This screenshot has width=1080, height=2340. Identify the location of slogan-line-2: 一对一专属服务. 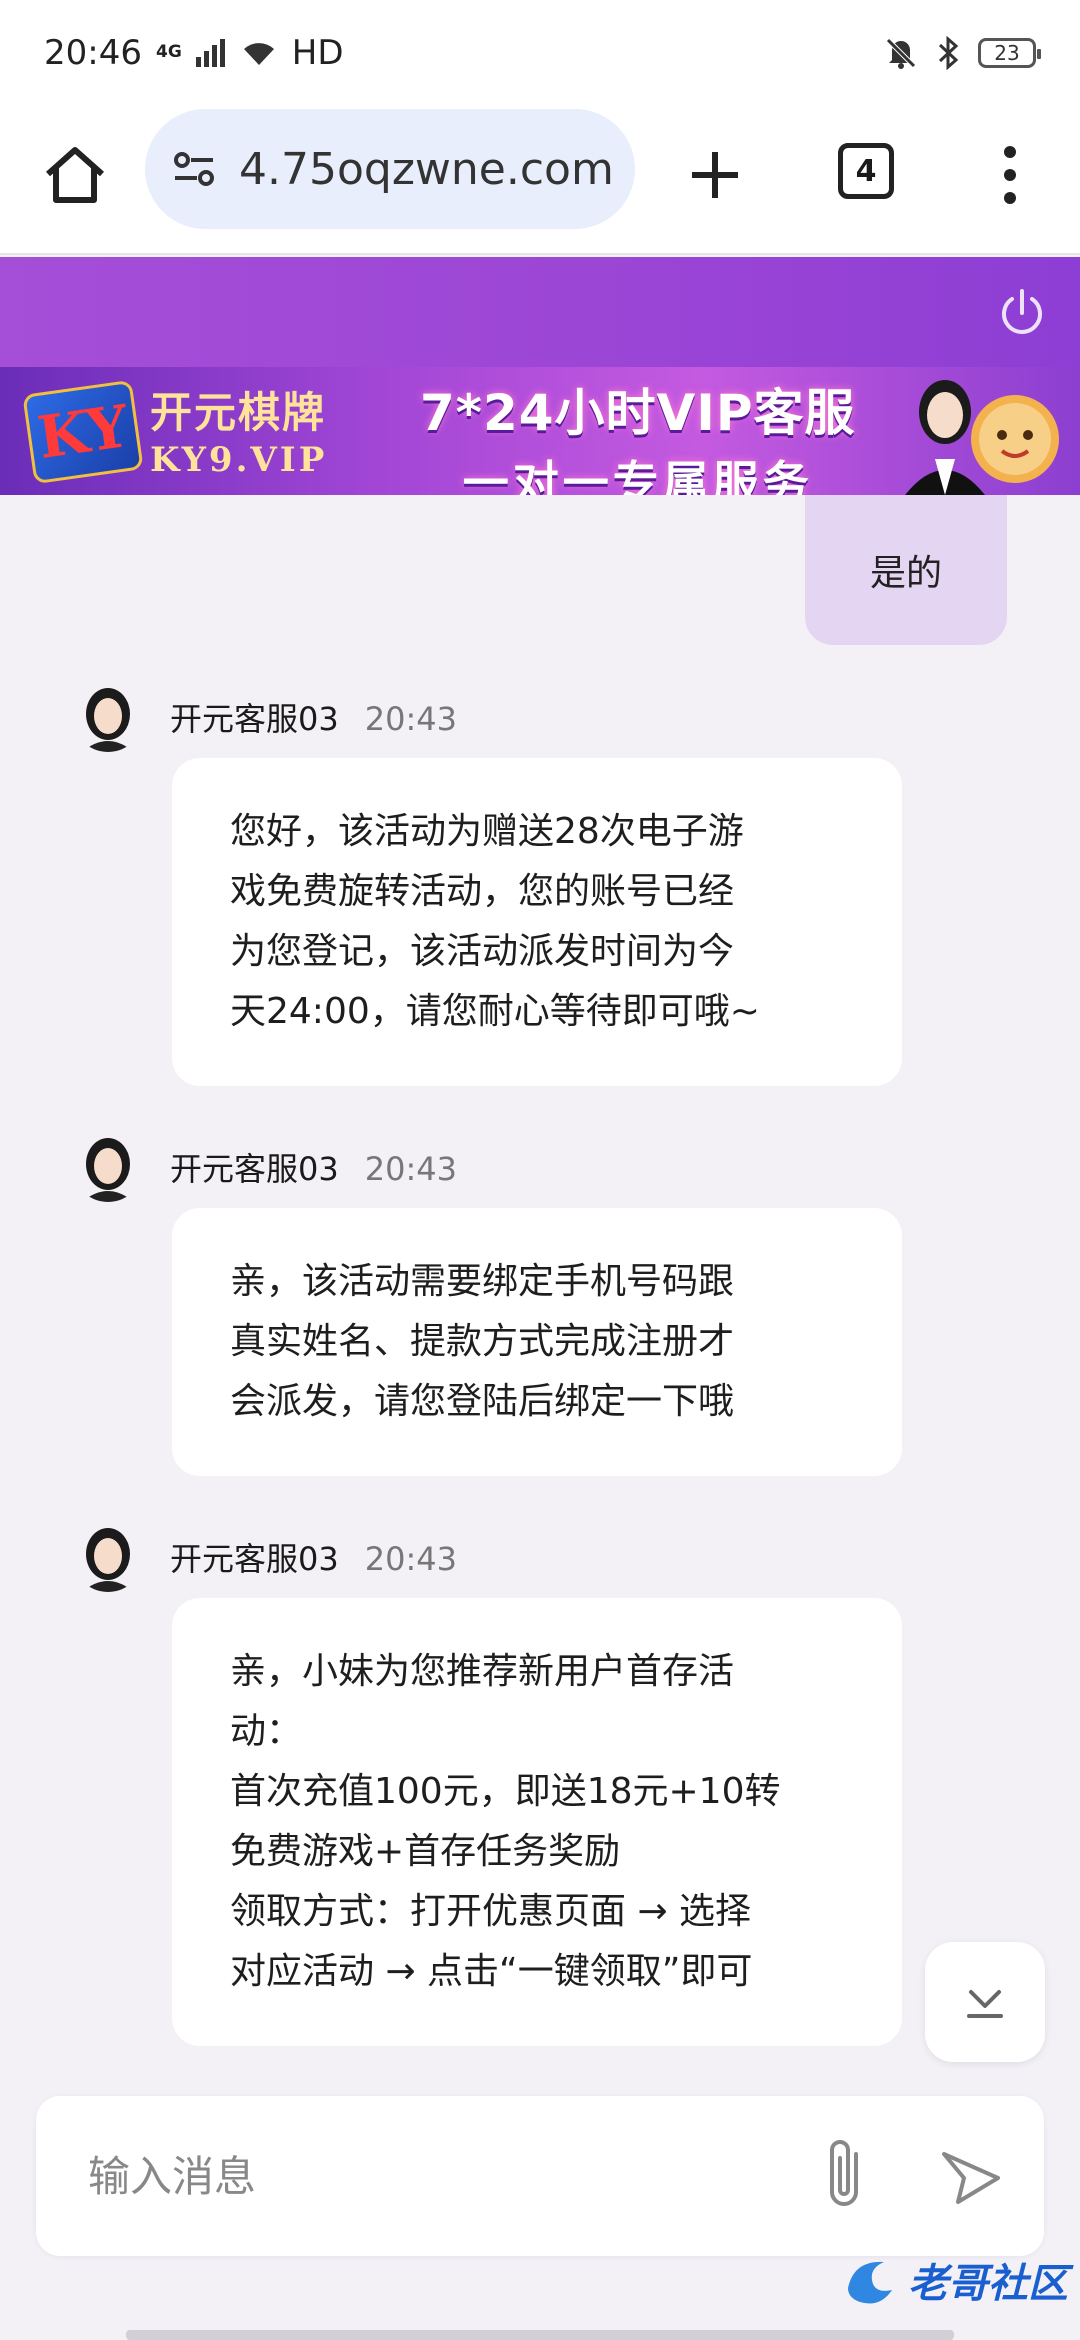
(637, 475).